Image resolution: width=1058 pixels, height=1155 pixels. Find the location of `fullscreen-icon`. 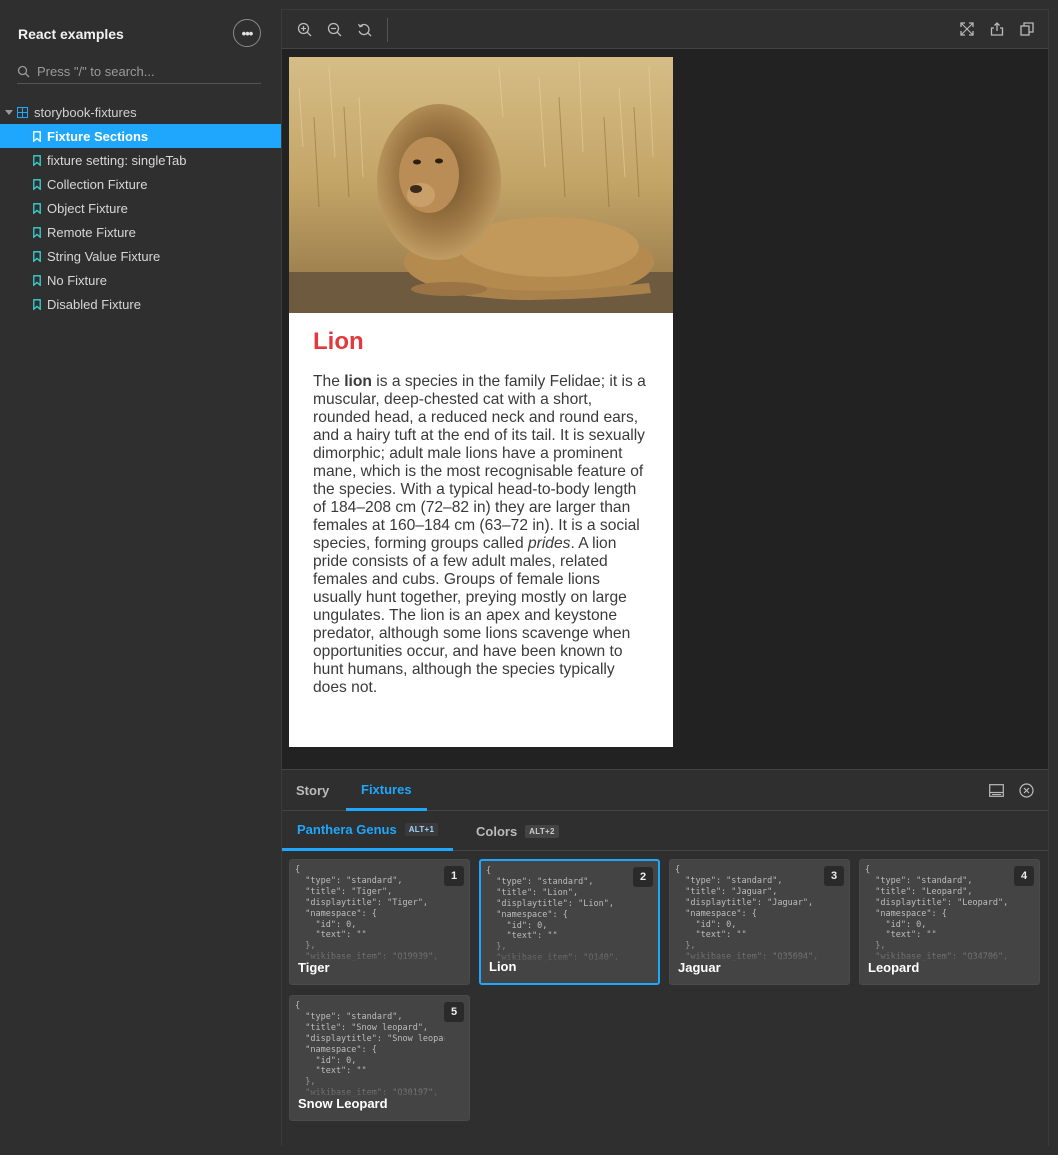

fullscreen-icon is located at coordinates (967, 29).